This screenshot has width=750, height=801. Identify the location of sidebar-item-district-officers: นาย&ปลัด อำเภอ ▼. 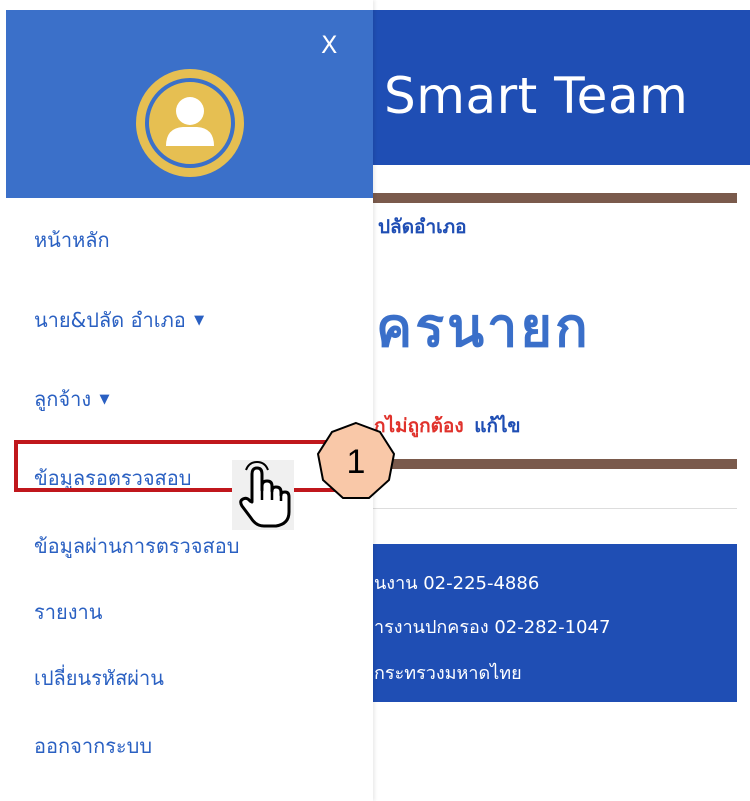
(119, 320).